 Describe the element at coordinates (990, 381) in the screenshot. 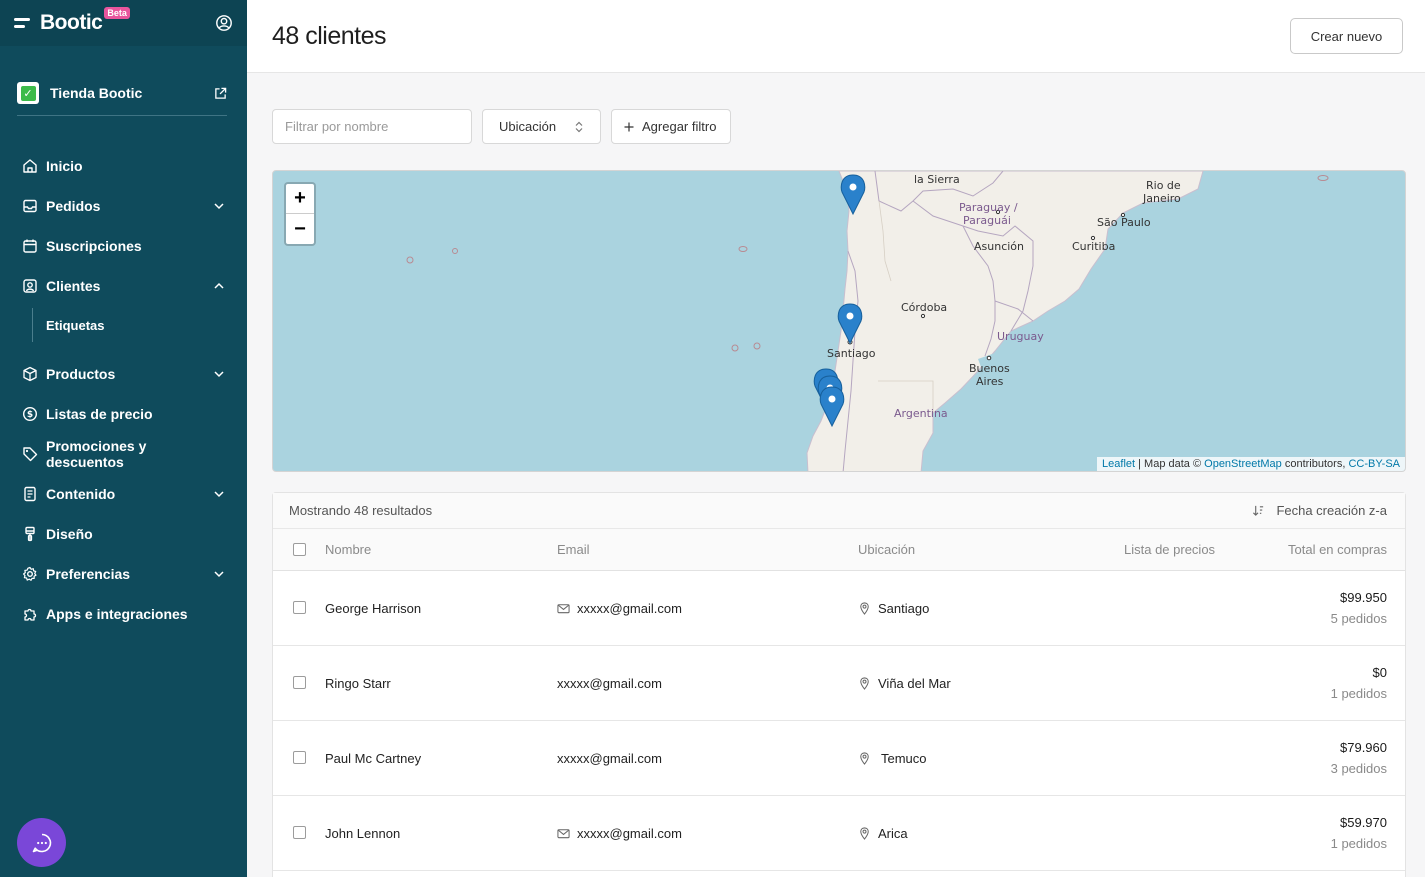

I see `map-label-aires: Aires` at that location.